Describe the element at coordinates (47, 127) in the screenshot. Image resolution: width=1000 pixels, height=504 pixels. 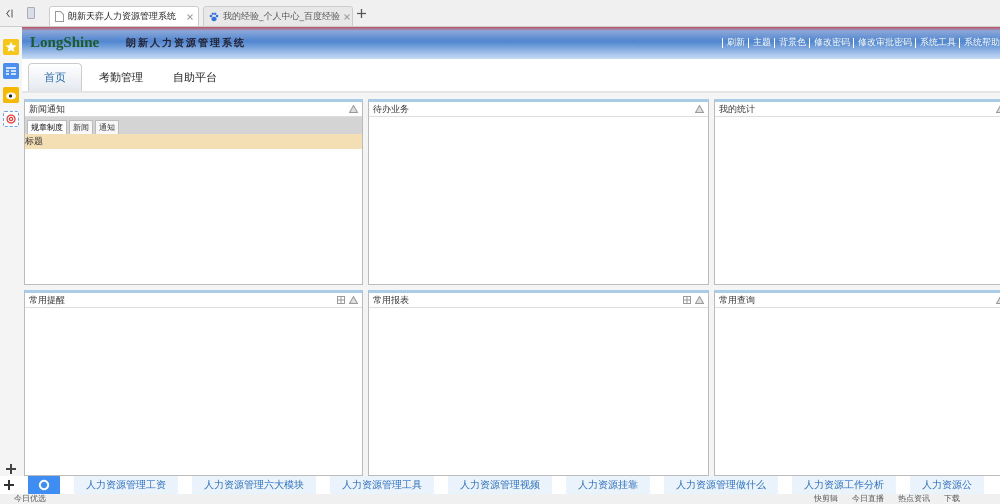
I see `sub-tab: 规章制度` at that location.